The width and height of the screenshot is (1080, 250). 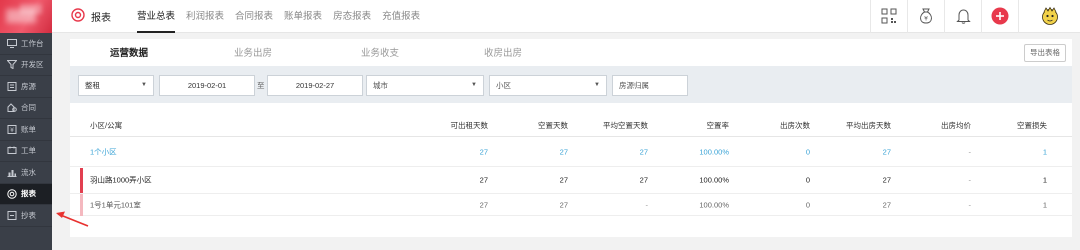 What do you see at coordinates (425, 85) in the screenshot?
I see `city-select: 城市 ▼` at bounding box center [425, 85].